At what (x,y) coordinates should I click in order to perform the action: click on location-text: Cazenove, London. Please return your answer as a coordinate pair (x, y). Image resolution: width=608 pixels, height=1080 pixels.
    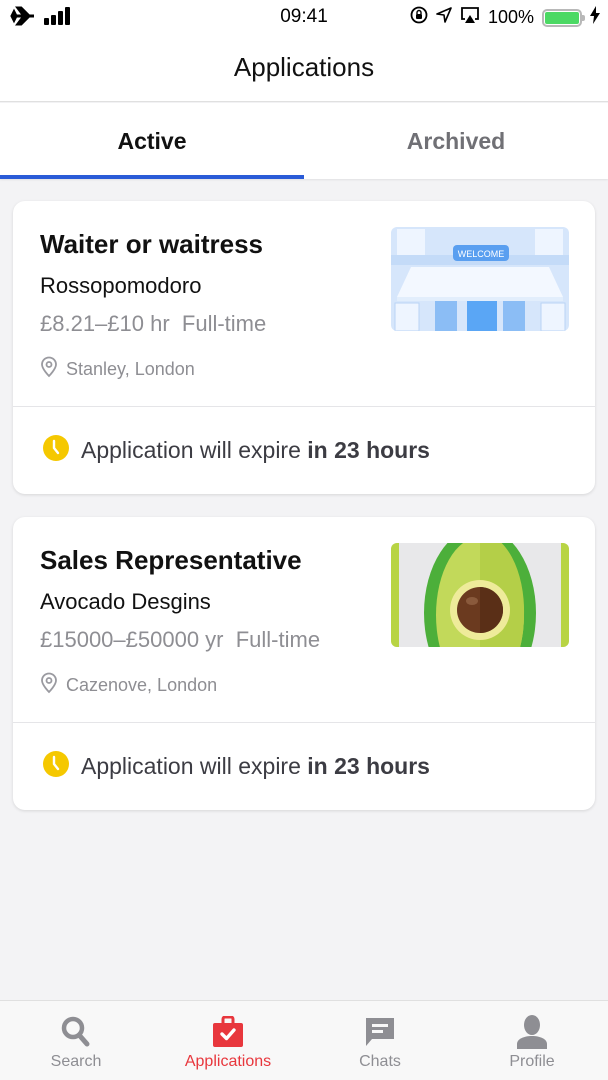
    Looking at the image, I should click on (142, 685).